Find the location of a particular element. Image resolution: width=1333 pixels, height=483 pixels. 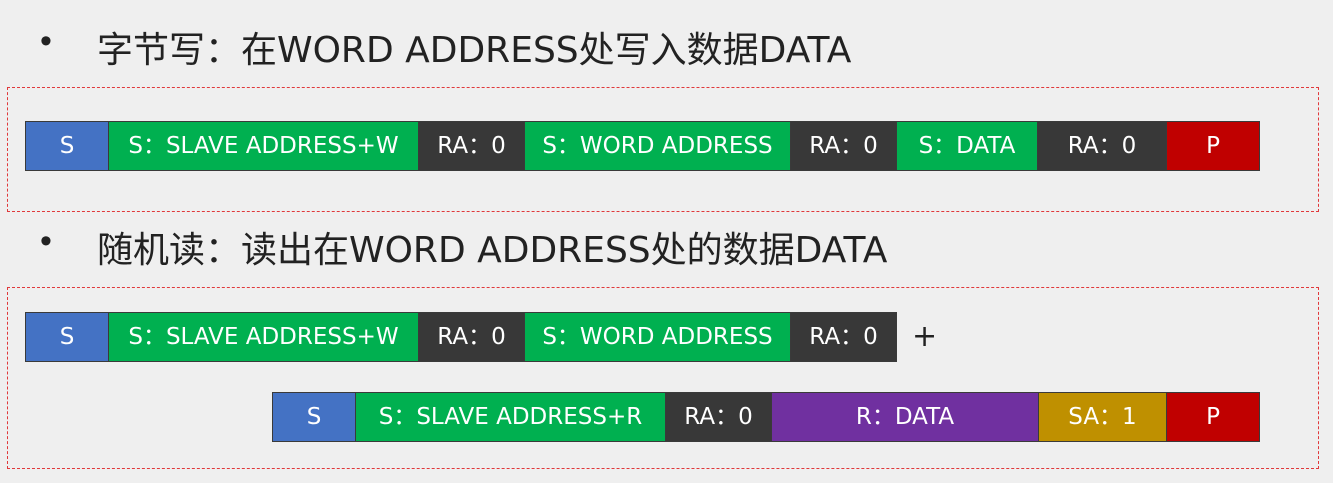

slave-address-read-cell: S：SLAVE ADDRESS+R is located at coordinates (510, 417).